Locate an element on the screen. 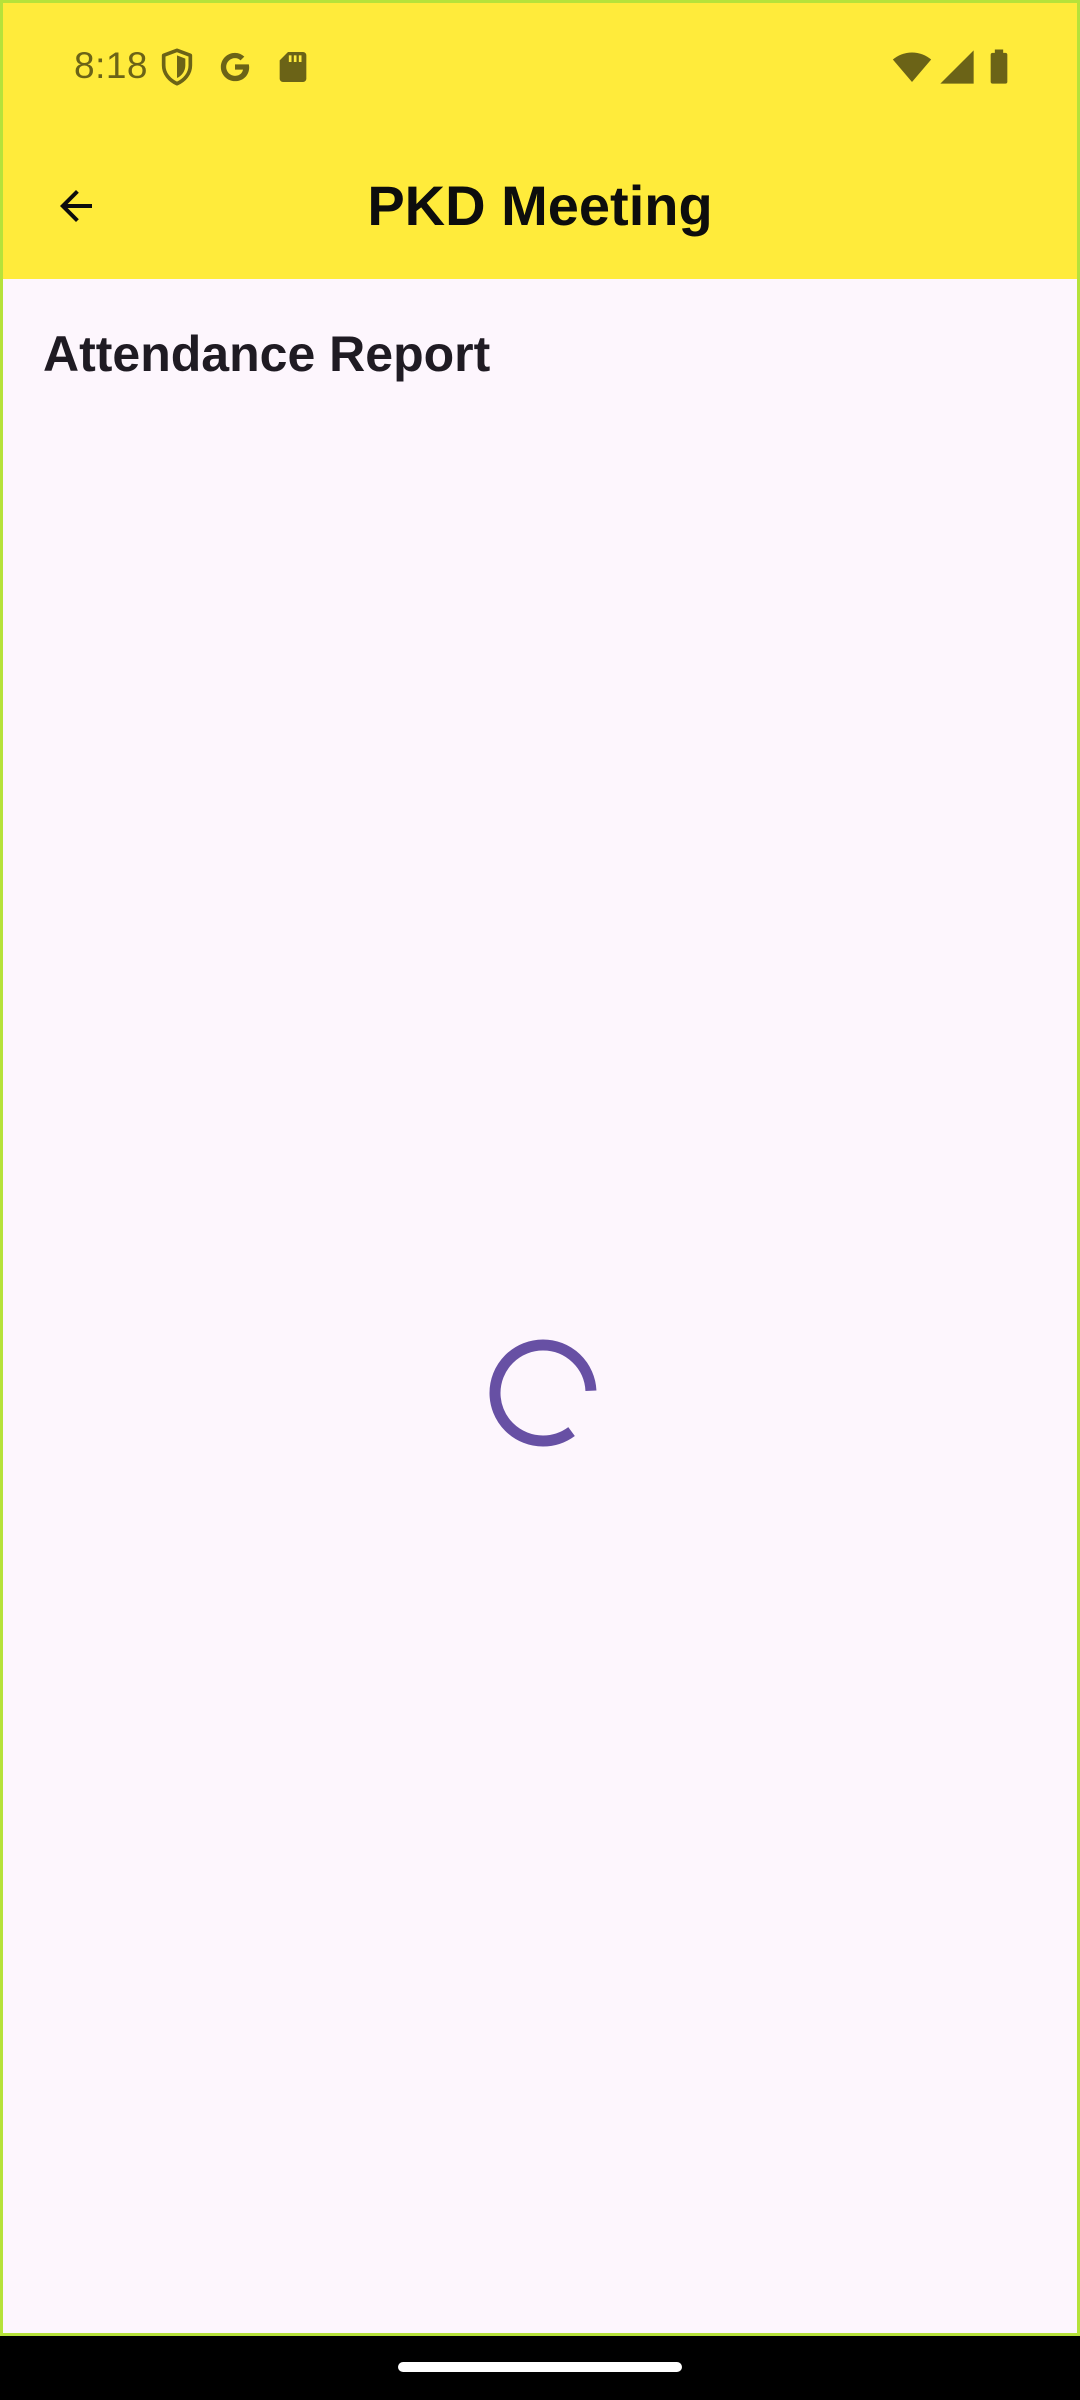  arrow-back-icon is located at coordinates (76, 206).